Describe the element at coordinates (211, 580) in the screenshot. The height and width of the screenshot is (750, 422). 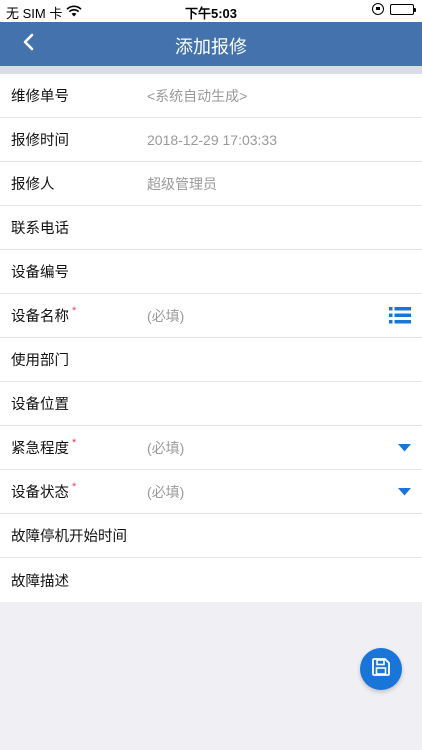
I see `form-row-fault-desc: 故障描述` at that location.